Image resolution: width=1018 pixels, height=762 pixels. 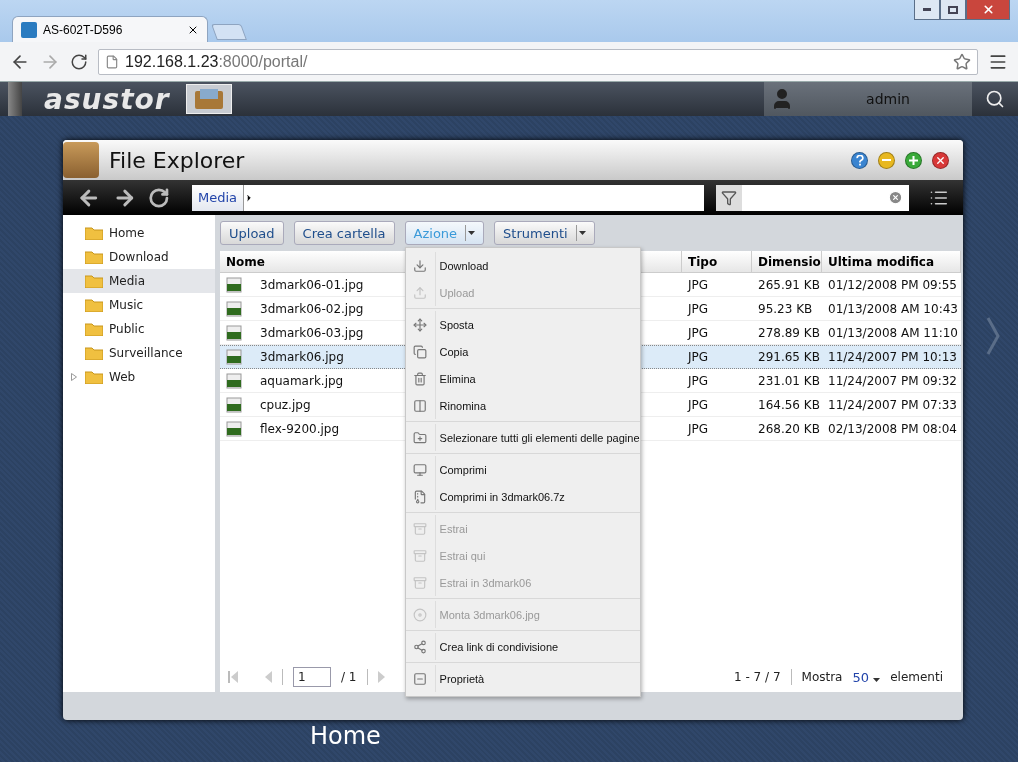 I want to click on window-title: File Explorer, so click(x=177, y=160).